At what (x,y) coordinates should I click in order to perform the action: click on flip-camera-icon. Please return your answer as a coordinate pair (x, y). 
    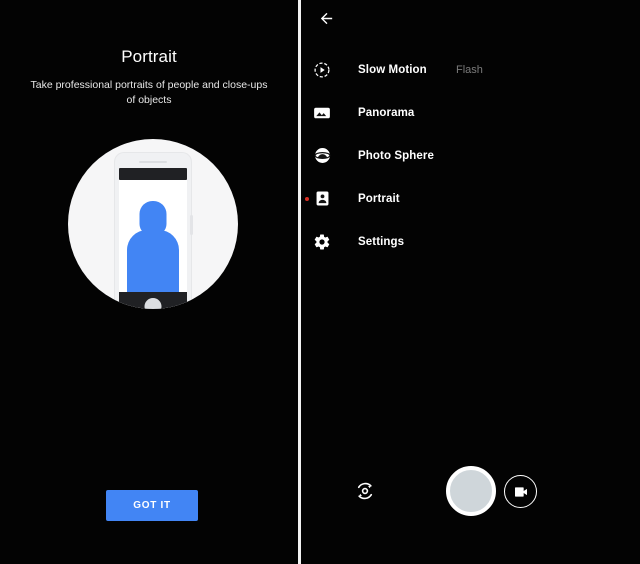
    Looking at the image, I should click on (365, 491).